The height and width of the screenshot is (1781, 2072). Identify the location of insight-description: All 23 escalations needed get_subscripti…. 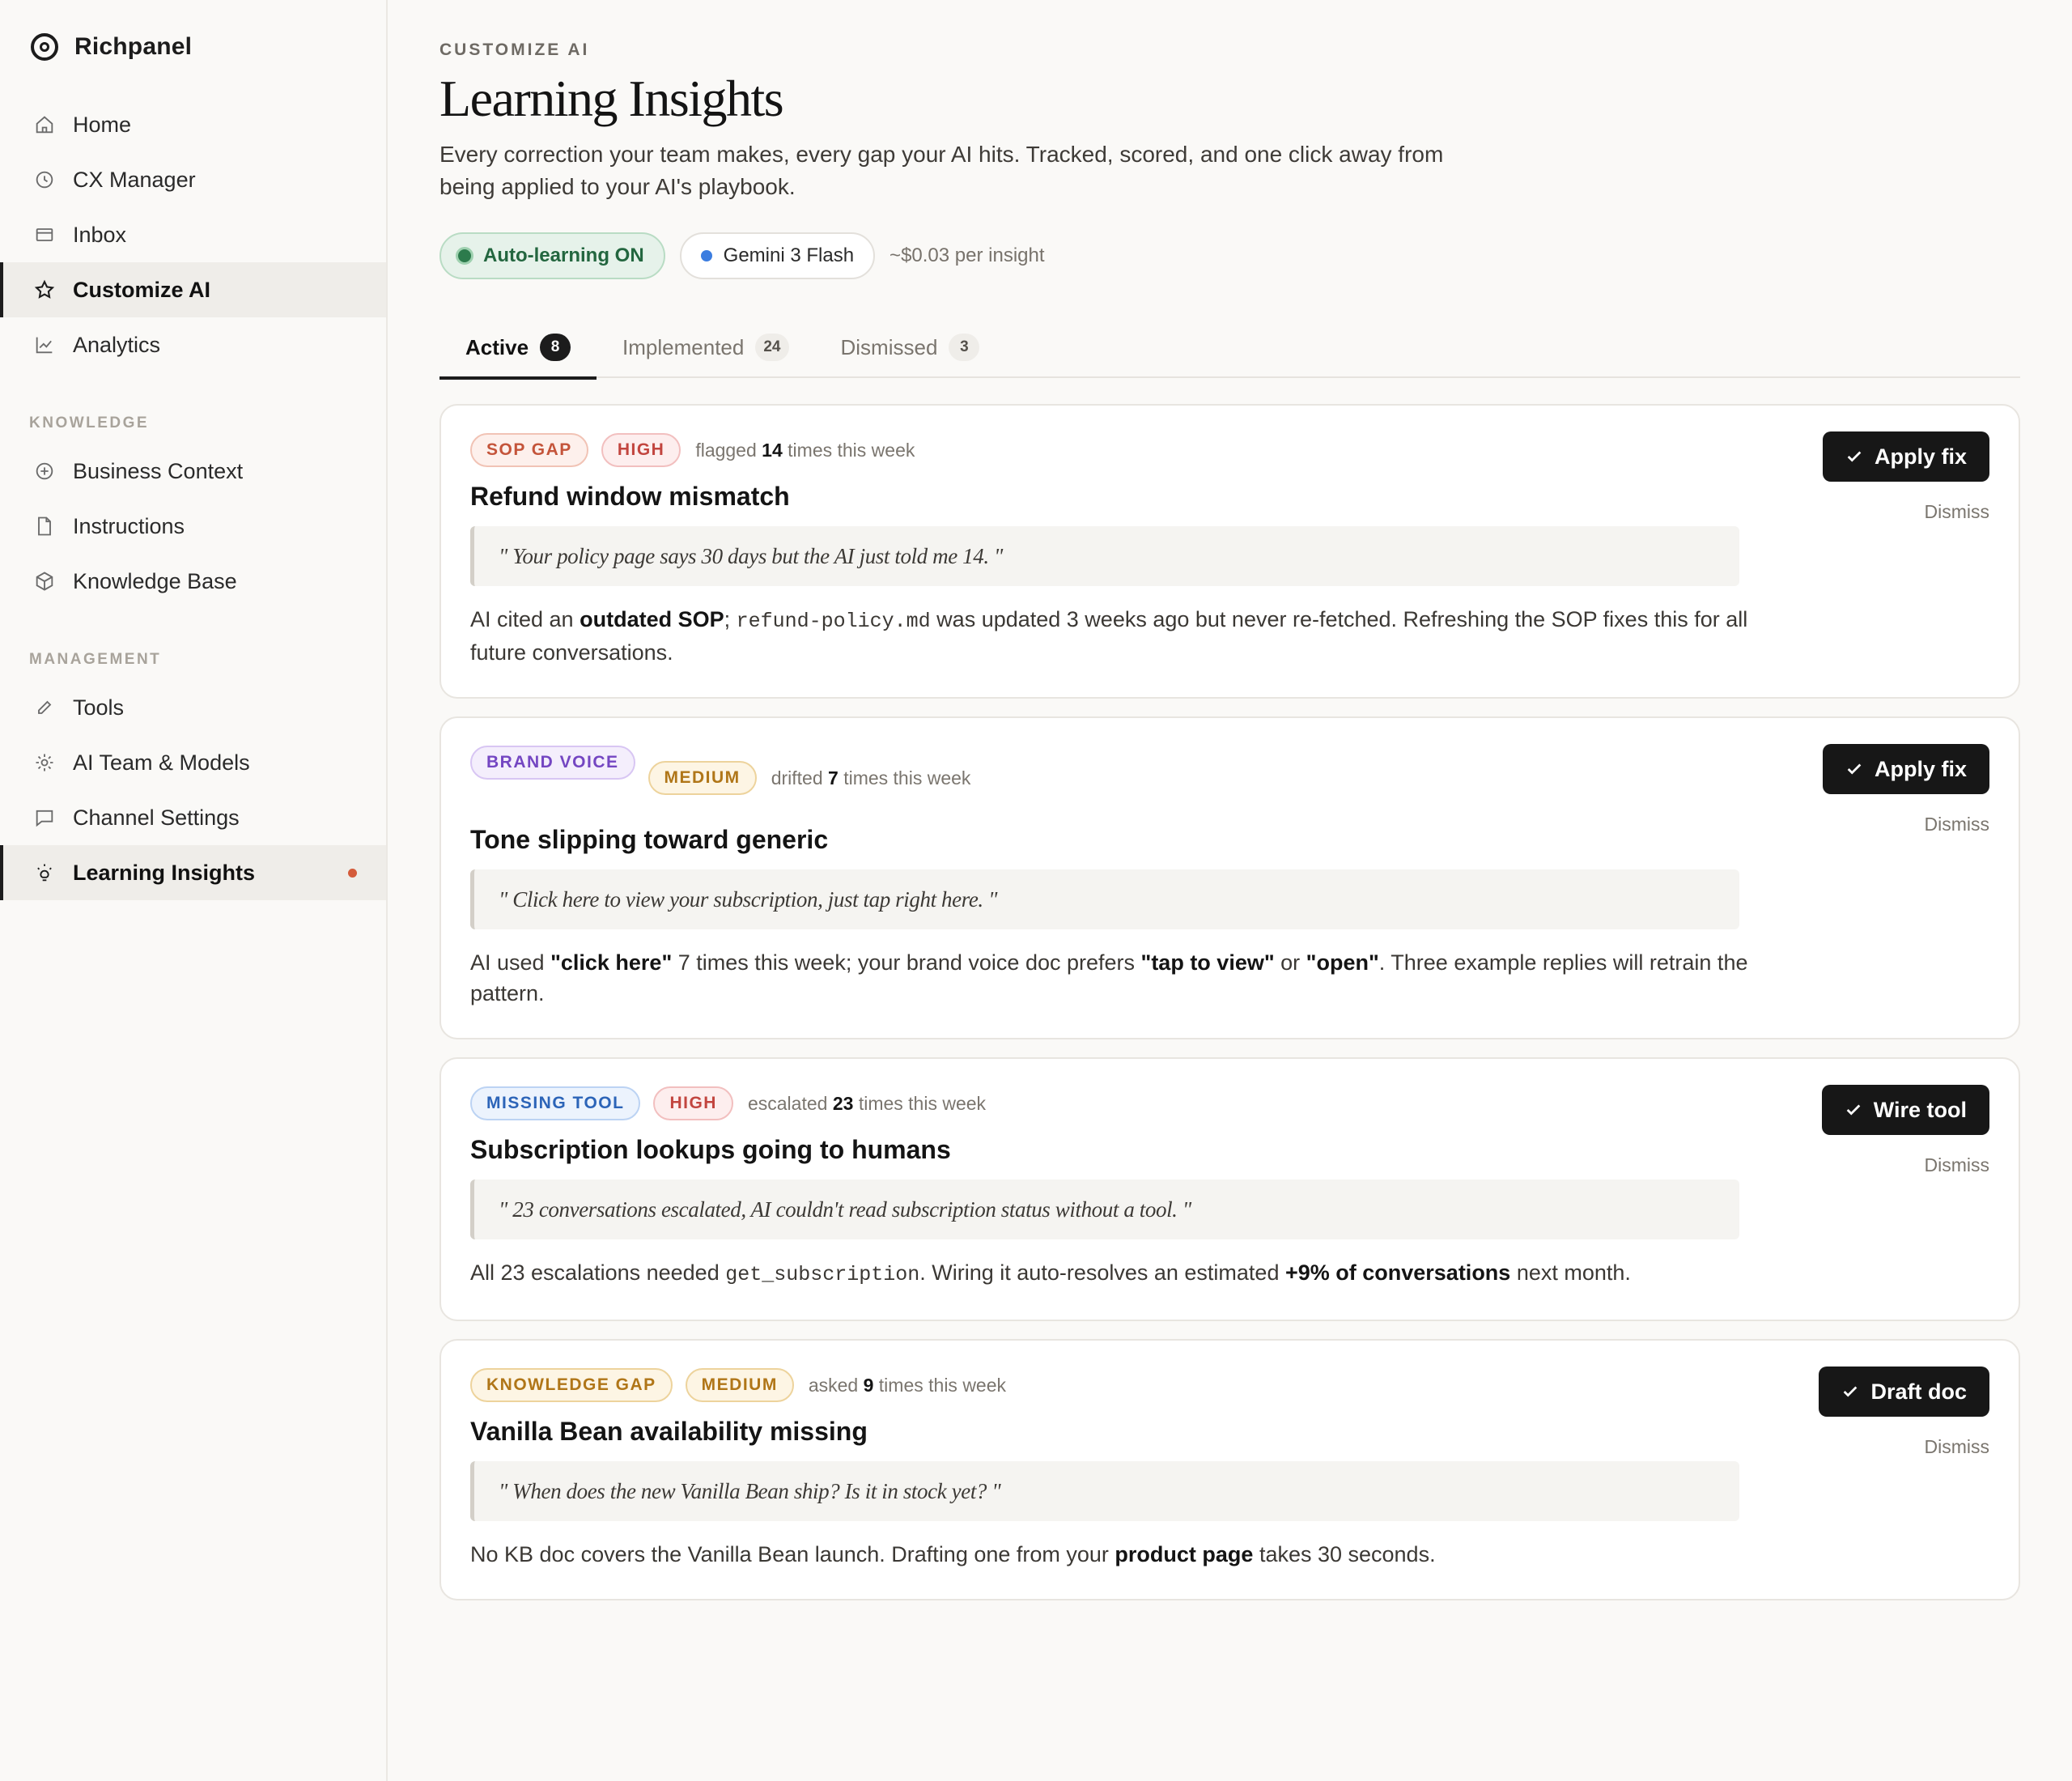
(1117, 1274).